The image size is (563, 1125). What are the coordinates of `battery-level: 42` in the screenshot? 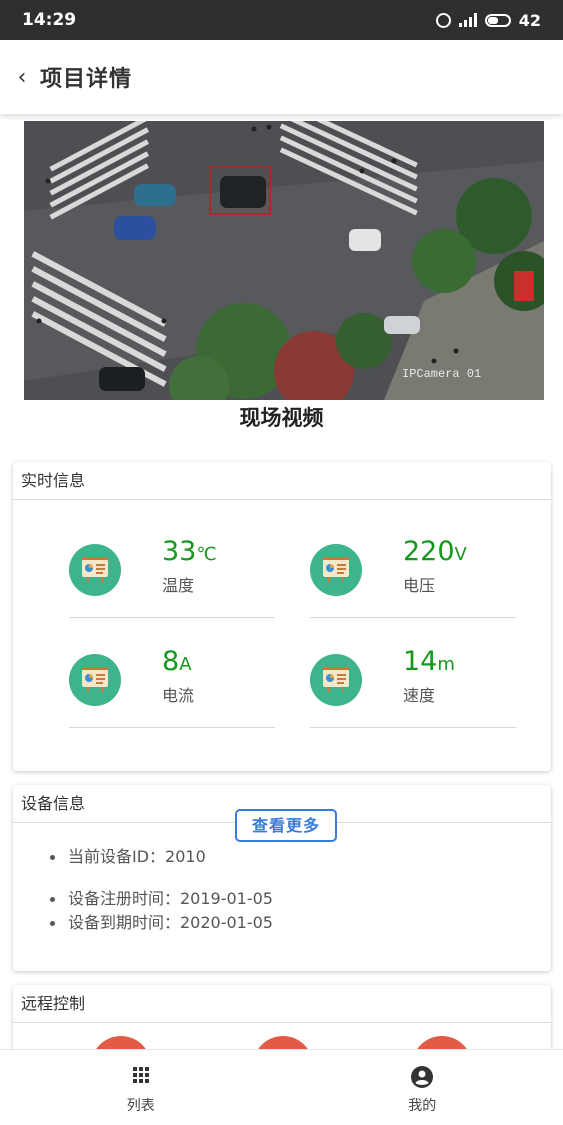 It's located at (529, 20).